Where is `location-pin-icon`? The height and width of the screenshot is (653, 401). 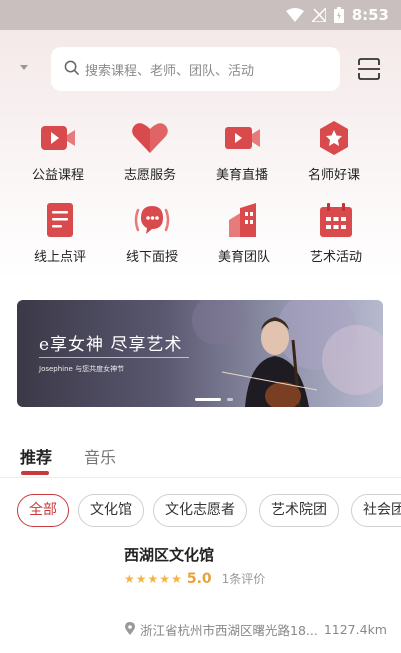
location-pin-icon is located at coordinates (130, 629).